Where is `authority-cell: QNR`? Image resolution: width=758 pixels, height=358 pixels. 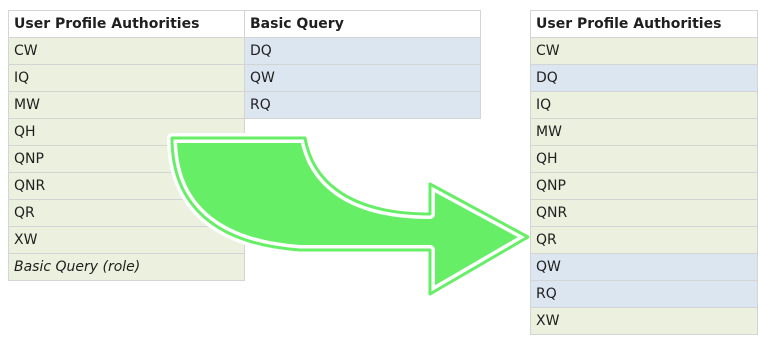 authority-cell: QNR is located at coordinates (644, 213).